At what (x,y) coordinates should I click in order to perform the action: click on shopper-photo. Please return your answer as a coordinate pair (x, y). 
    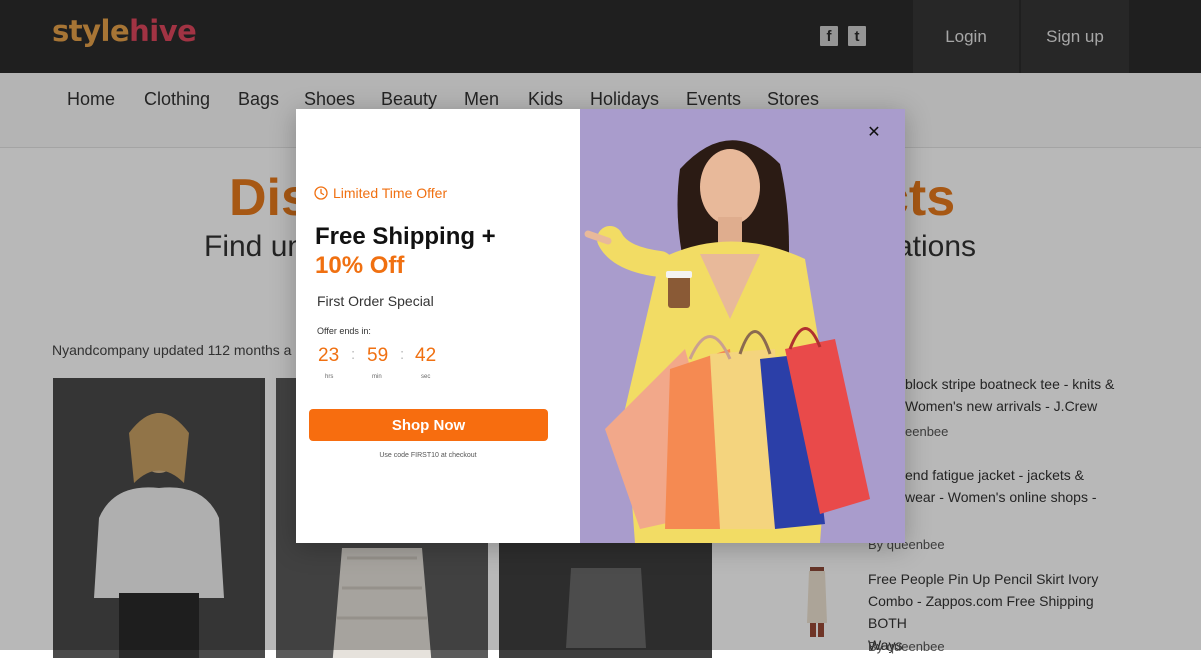
    Looking at the image, I should click on (727, 341).